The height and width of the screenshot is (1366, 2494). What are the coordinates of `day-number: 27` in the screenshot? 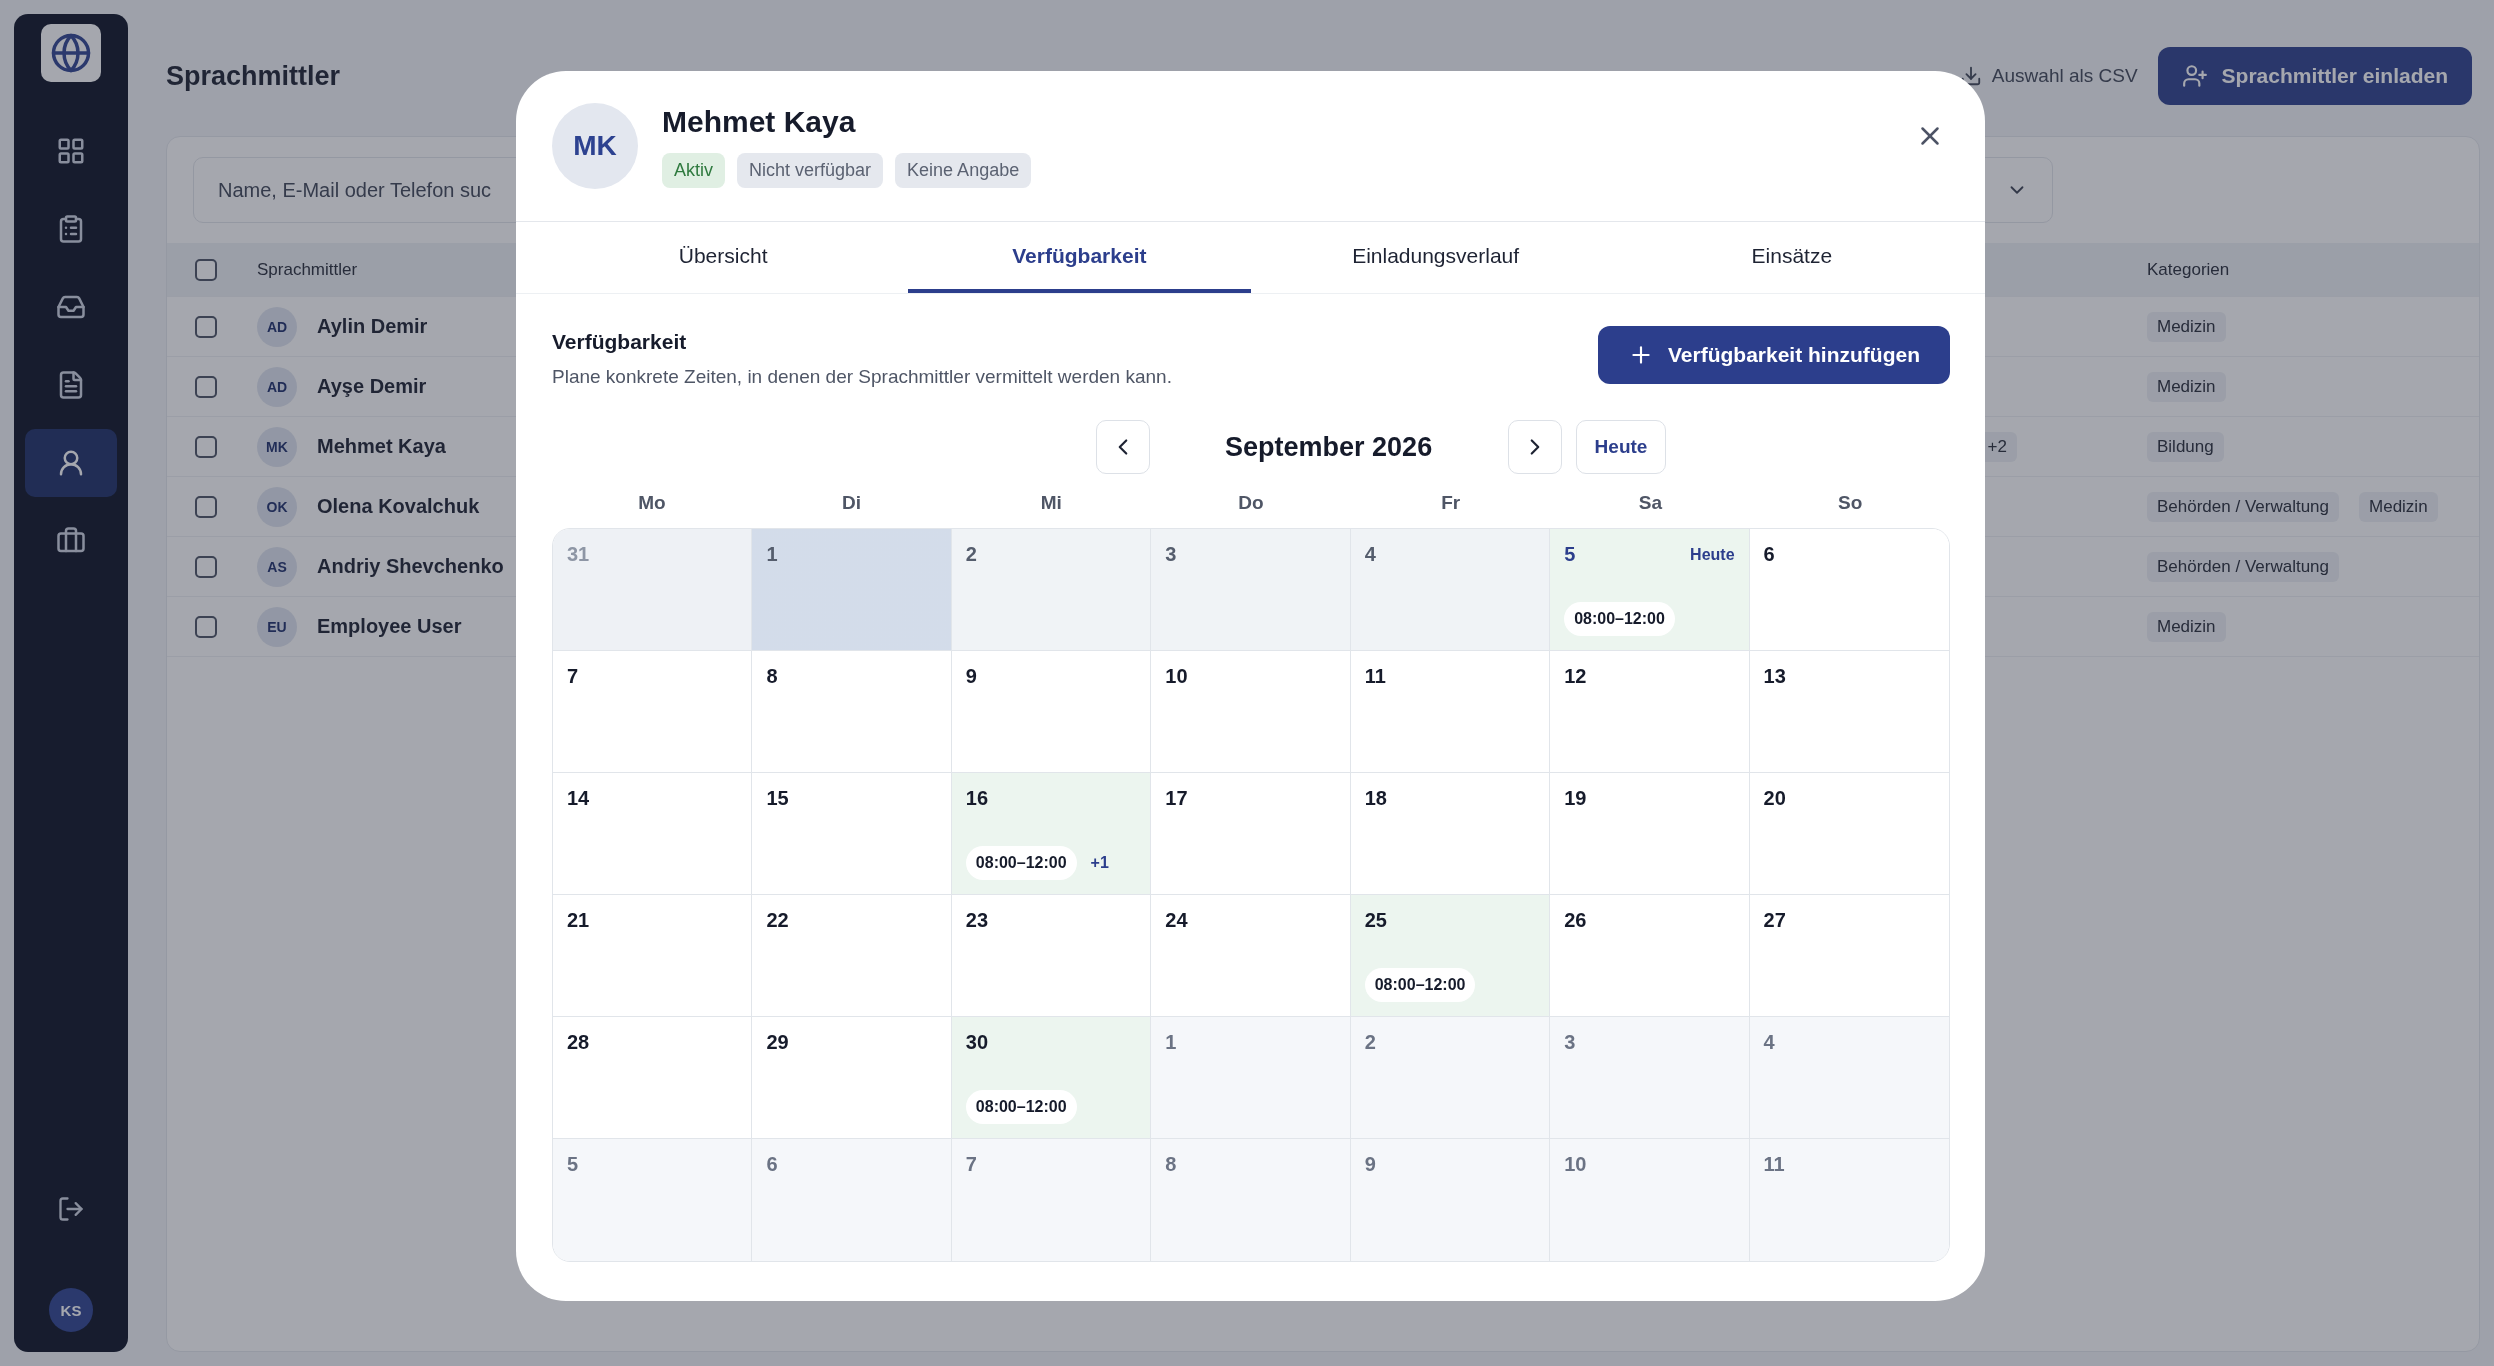 It's located at (1774, 920).